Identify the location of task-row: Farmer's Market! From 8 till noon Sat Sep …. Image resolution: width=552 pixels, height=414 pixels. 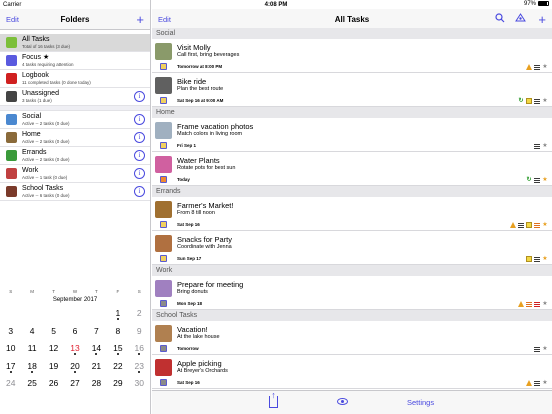
(352, 214).